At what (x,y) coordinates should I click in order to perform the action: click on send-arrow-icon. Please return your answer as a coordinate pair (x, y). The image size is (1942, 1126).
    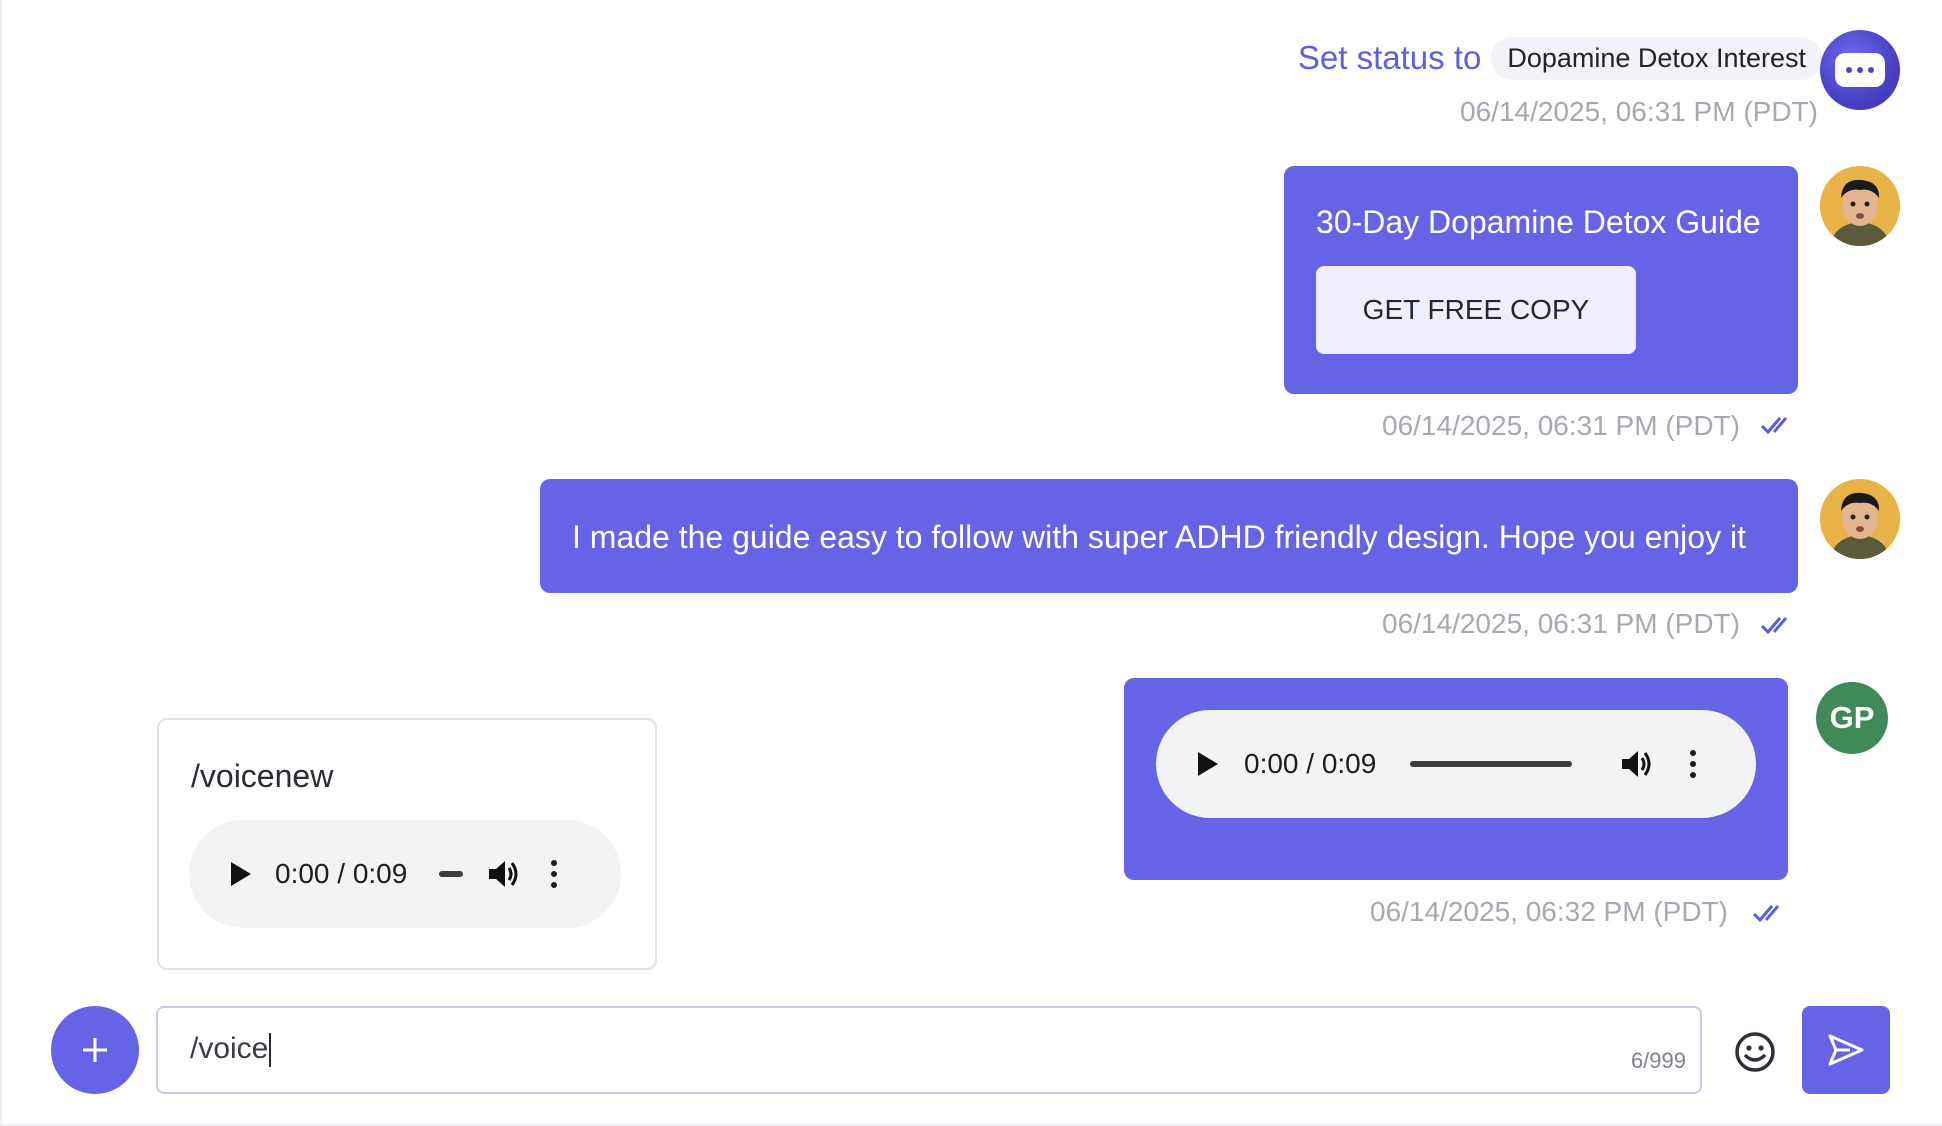
    Looking at the image, I should click on (1846, 1050).